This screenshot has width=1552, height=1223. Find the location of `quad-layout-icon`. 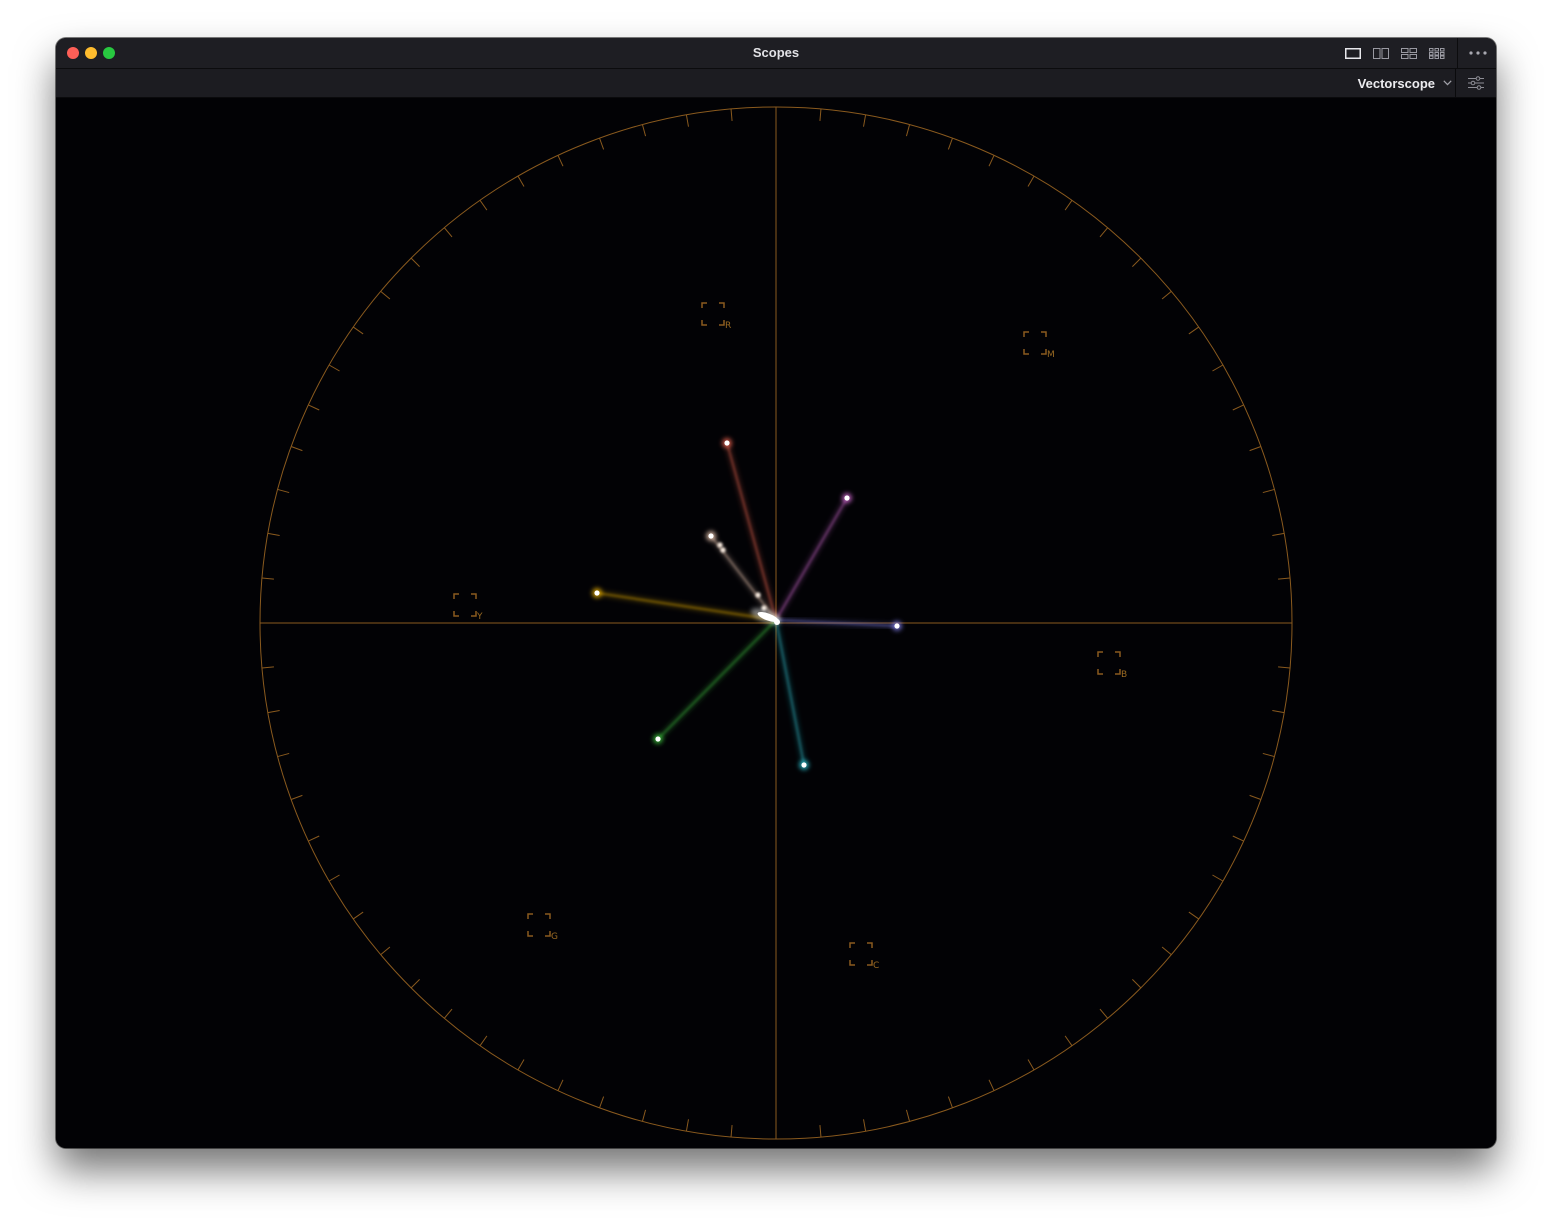

quad-layout-icon is located at coordinates (1409, 53).